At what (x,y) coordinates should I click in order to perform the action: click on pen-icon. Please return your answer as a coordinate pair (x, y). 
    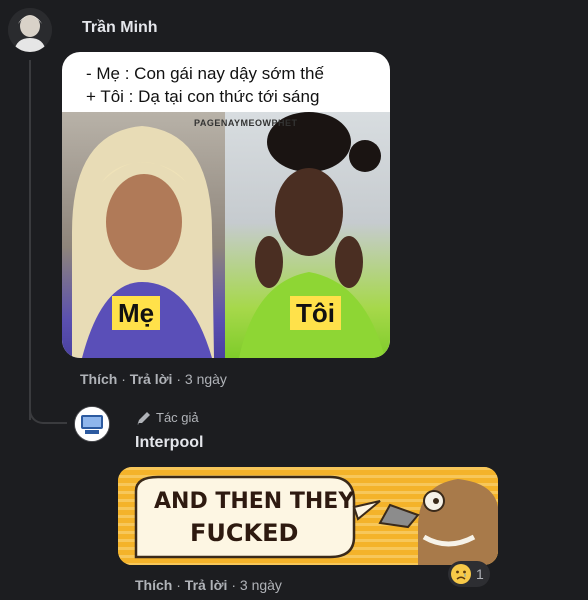
    Looking at the image, I should click on (143, 417).